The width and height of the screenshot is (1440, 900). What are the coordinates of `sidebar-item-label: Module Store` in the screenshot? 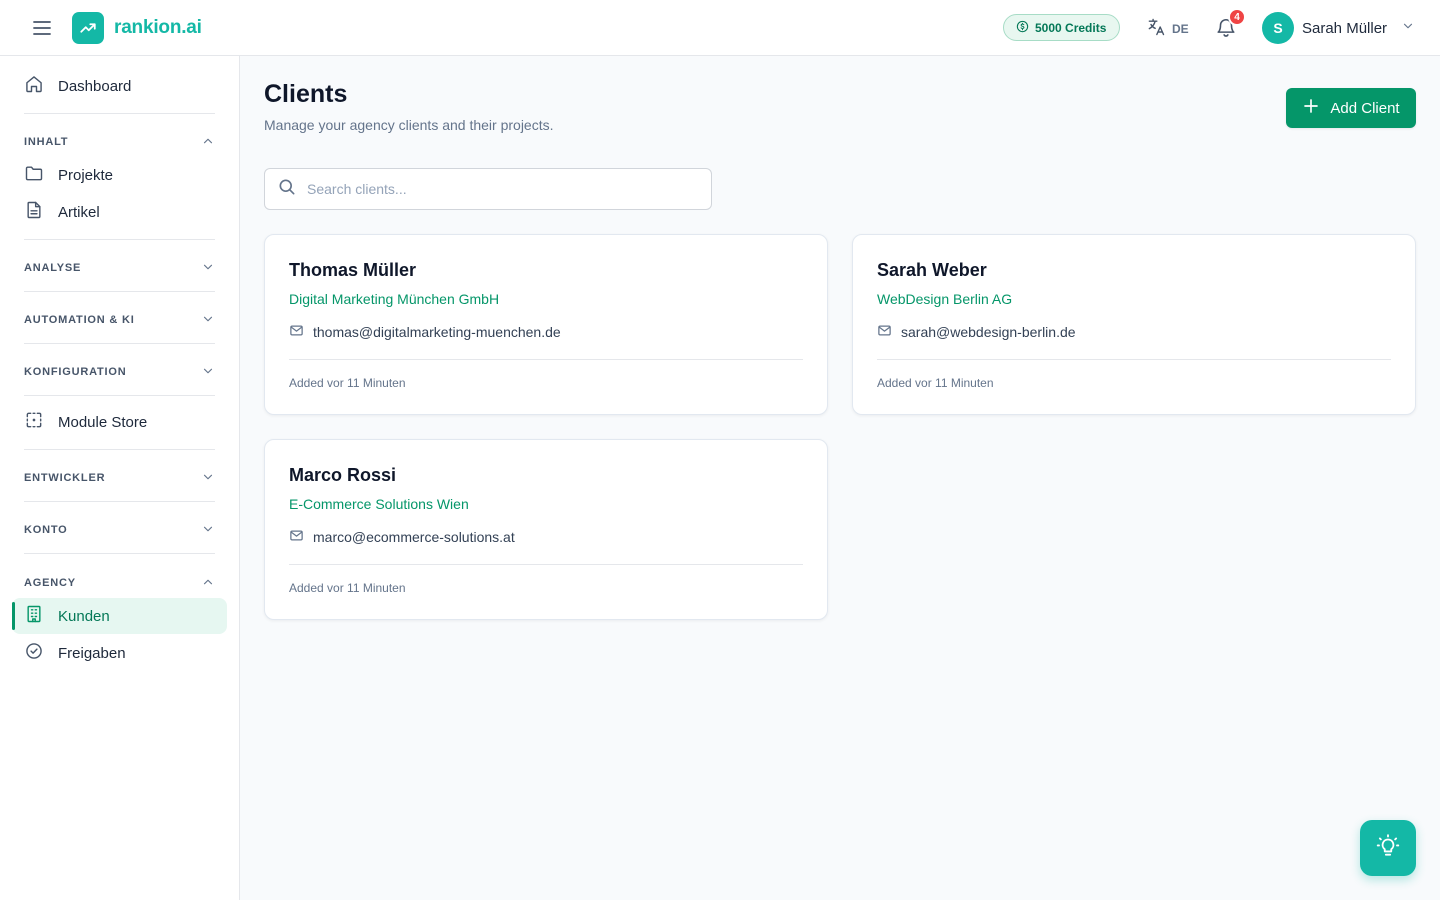 It's located at (103, 422).